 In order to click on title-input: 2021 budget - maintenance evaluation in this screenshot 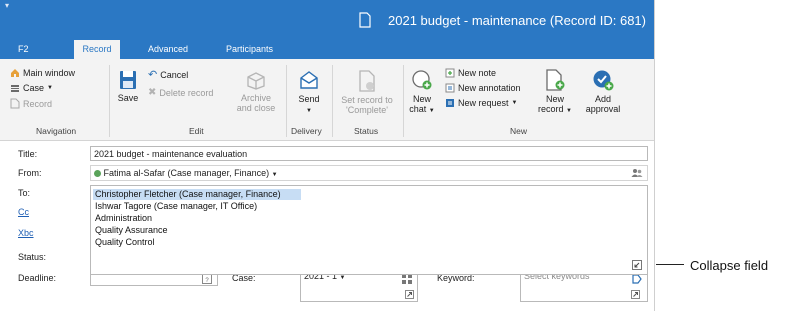, I will do `click(369, 153)`.